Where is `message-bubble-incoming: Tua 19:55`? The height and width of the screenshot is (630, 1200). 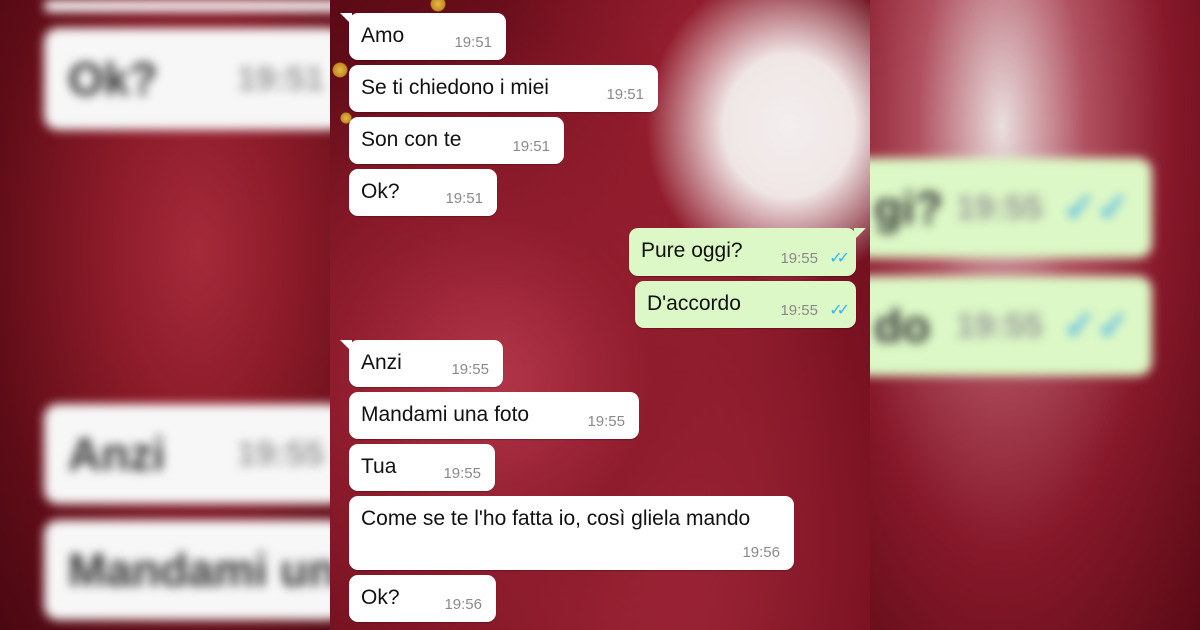 message-bubble-incoming: Tua 19:55 is located at coordinates (422, 467).